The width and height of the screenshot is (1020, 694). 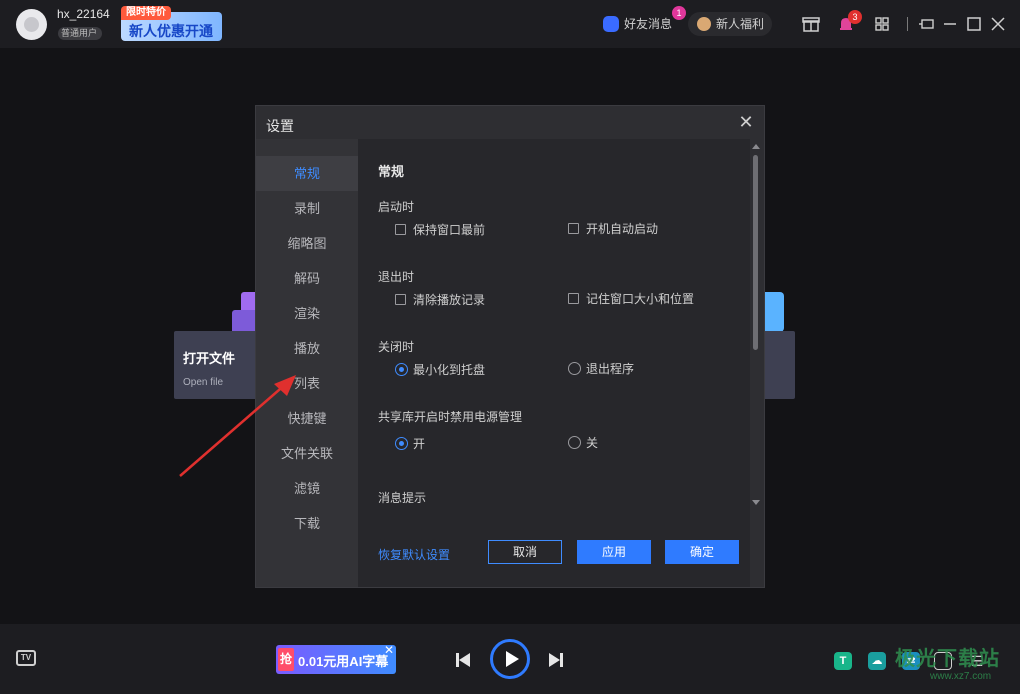 I want to click on cloud-icon: ☁, so click(x=877, y=661).